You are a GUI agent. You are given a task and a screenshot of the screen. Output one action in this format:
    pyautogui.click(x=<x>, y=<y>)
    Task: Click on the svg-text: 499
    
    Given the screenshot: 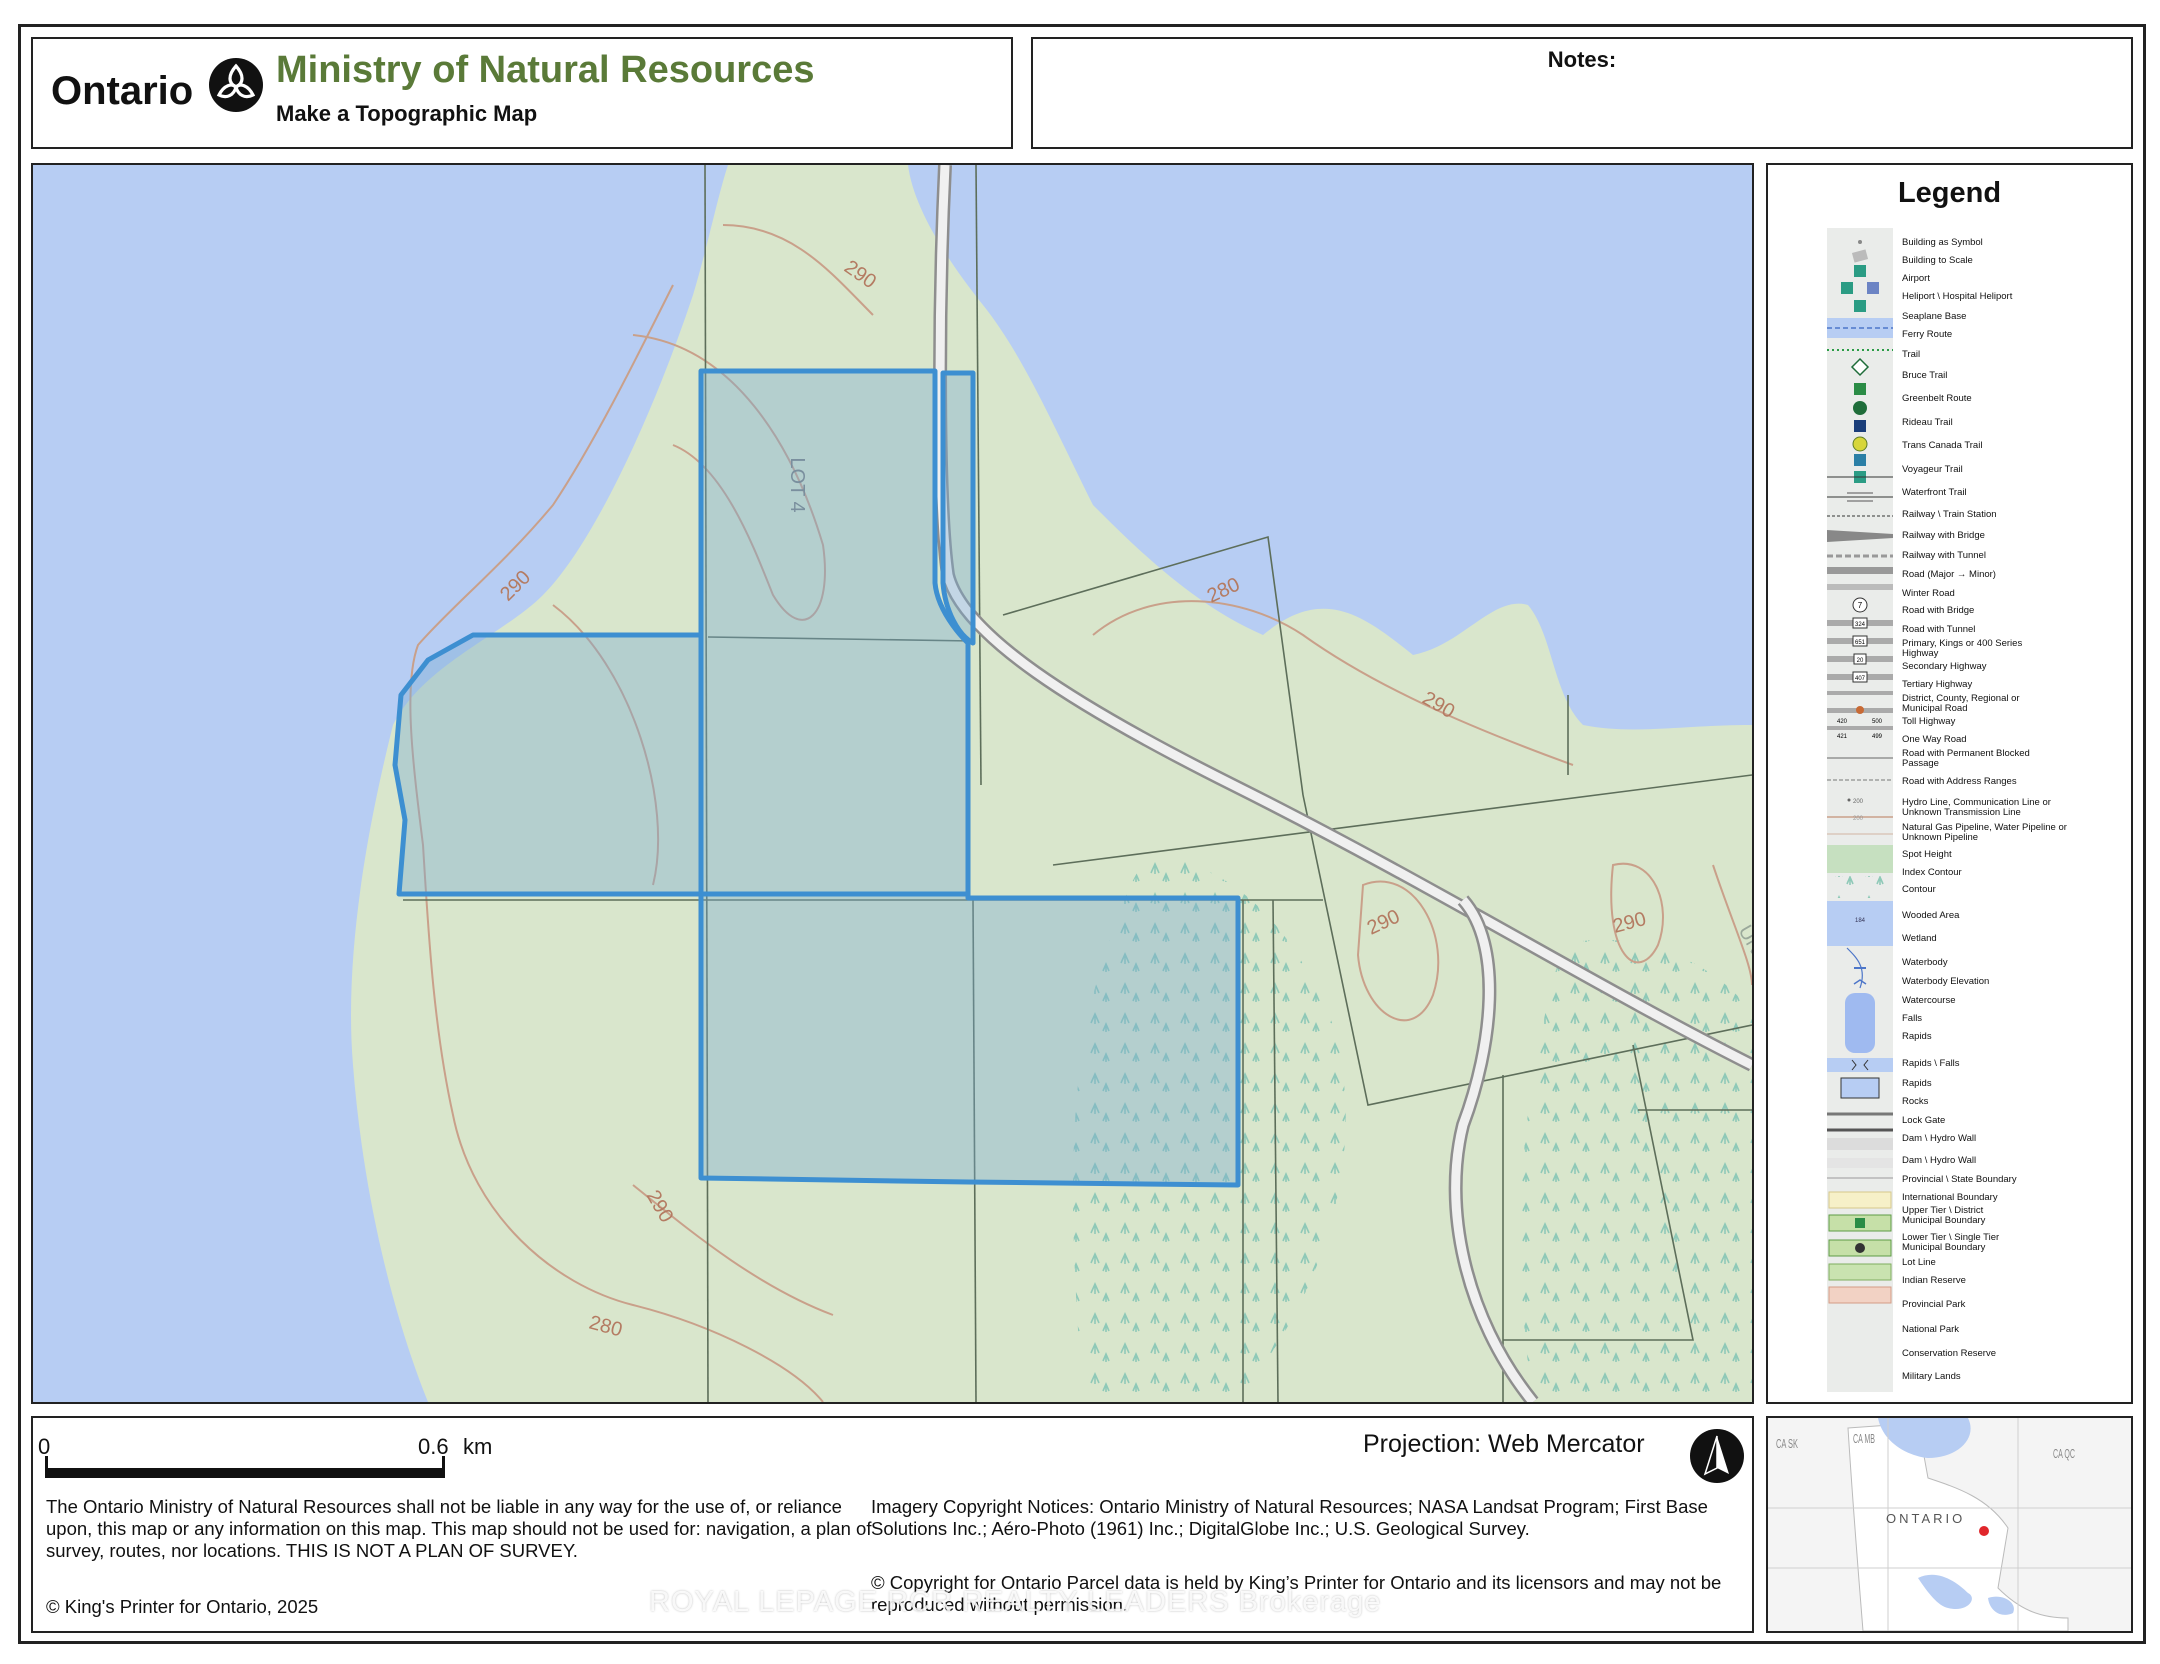 What is the action you would take?
    pyautogui.click(x=1877, y=737)
    